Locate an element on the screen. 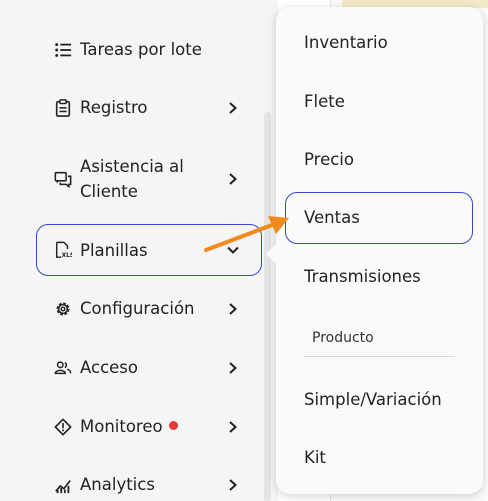  submenu-item-simple-variacion: Simple/Variación is located at coordinates (373, 400).